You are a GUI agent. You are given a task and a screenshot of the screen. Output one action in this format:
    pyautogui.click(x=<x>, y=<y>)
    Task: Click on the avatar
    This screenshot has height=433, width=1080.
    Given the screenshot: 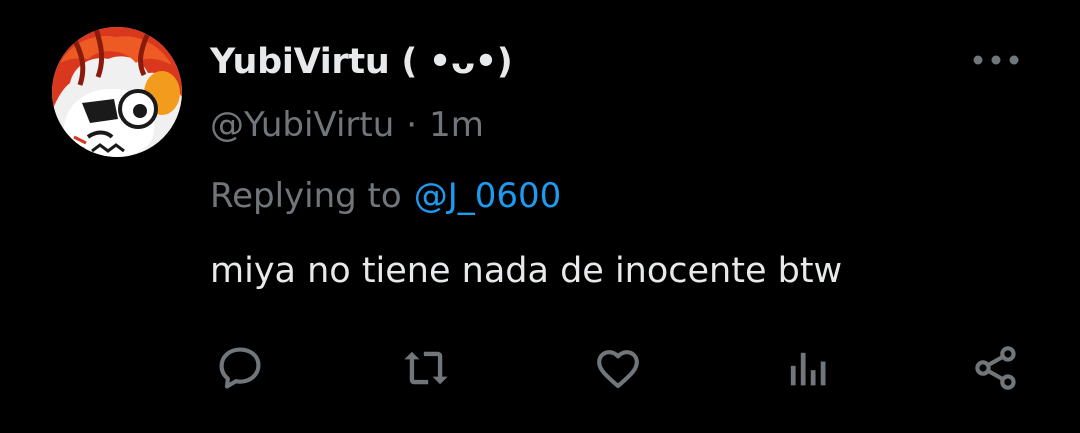 What is the action you would take?
    pyautogui.click(x=117, y=92)
    